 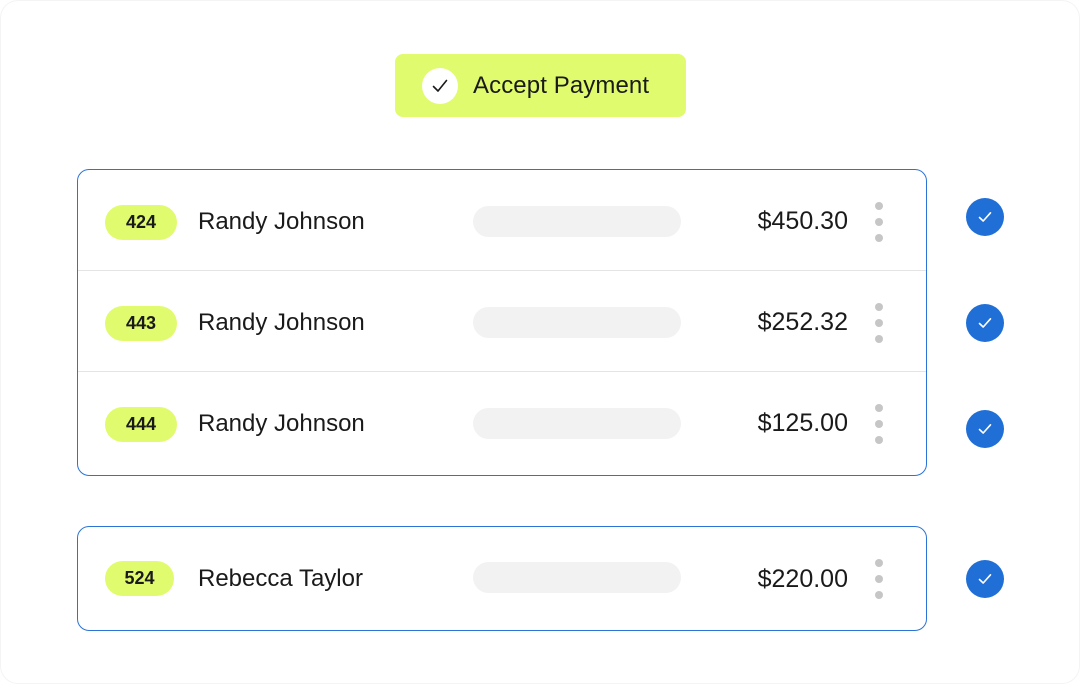 I want to click on payment-amount: $125.00, so click(x=802, y=423).